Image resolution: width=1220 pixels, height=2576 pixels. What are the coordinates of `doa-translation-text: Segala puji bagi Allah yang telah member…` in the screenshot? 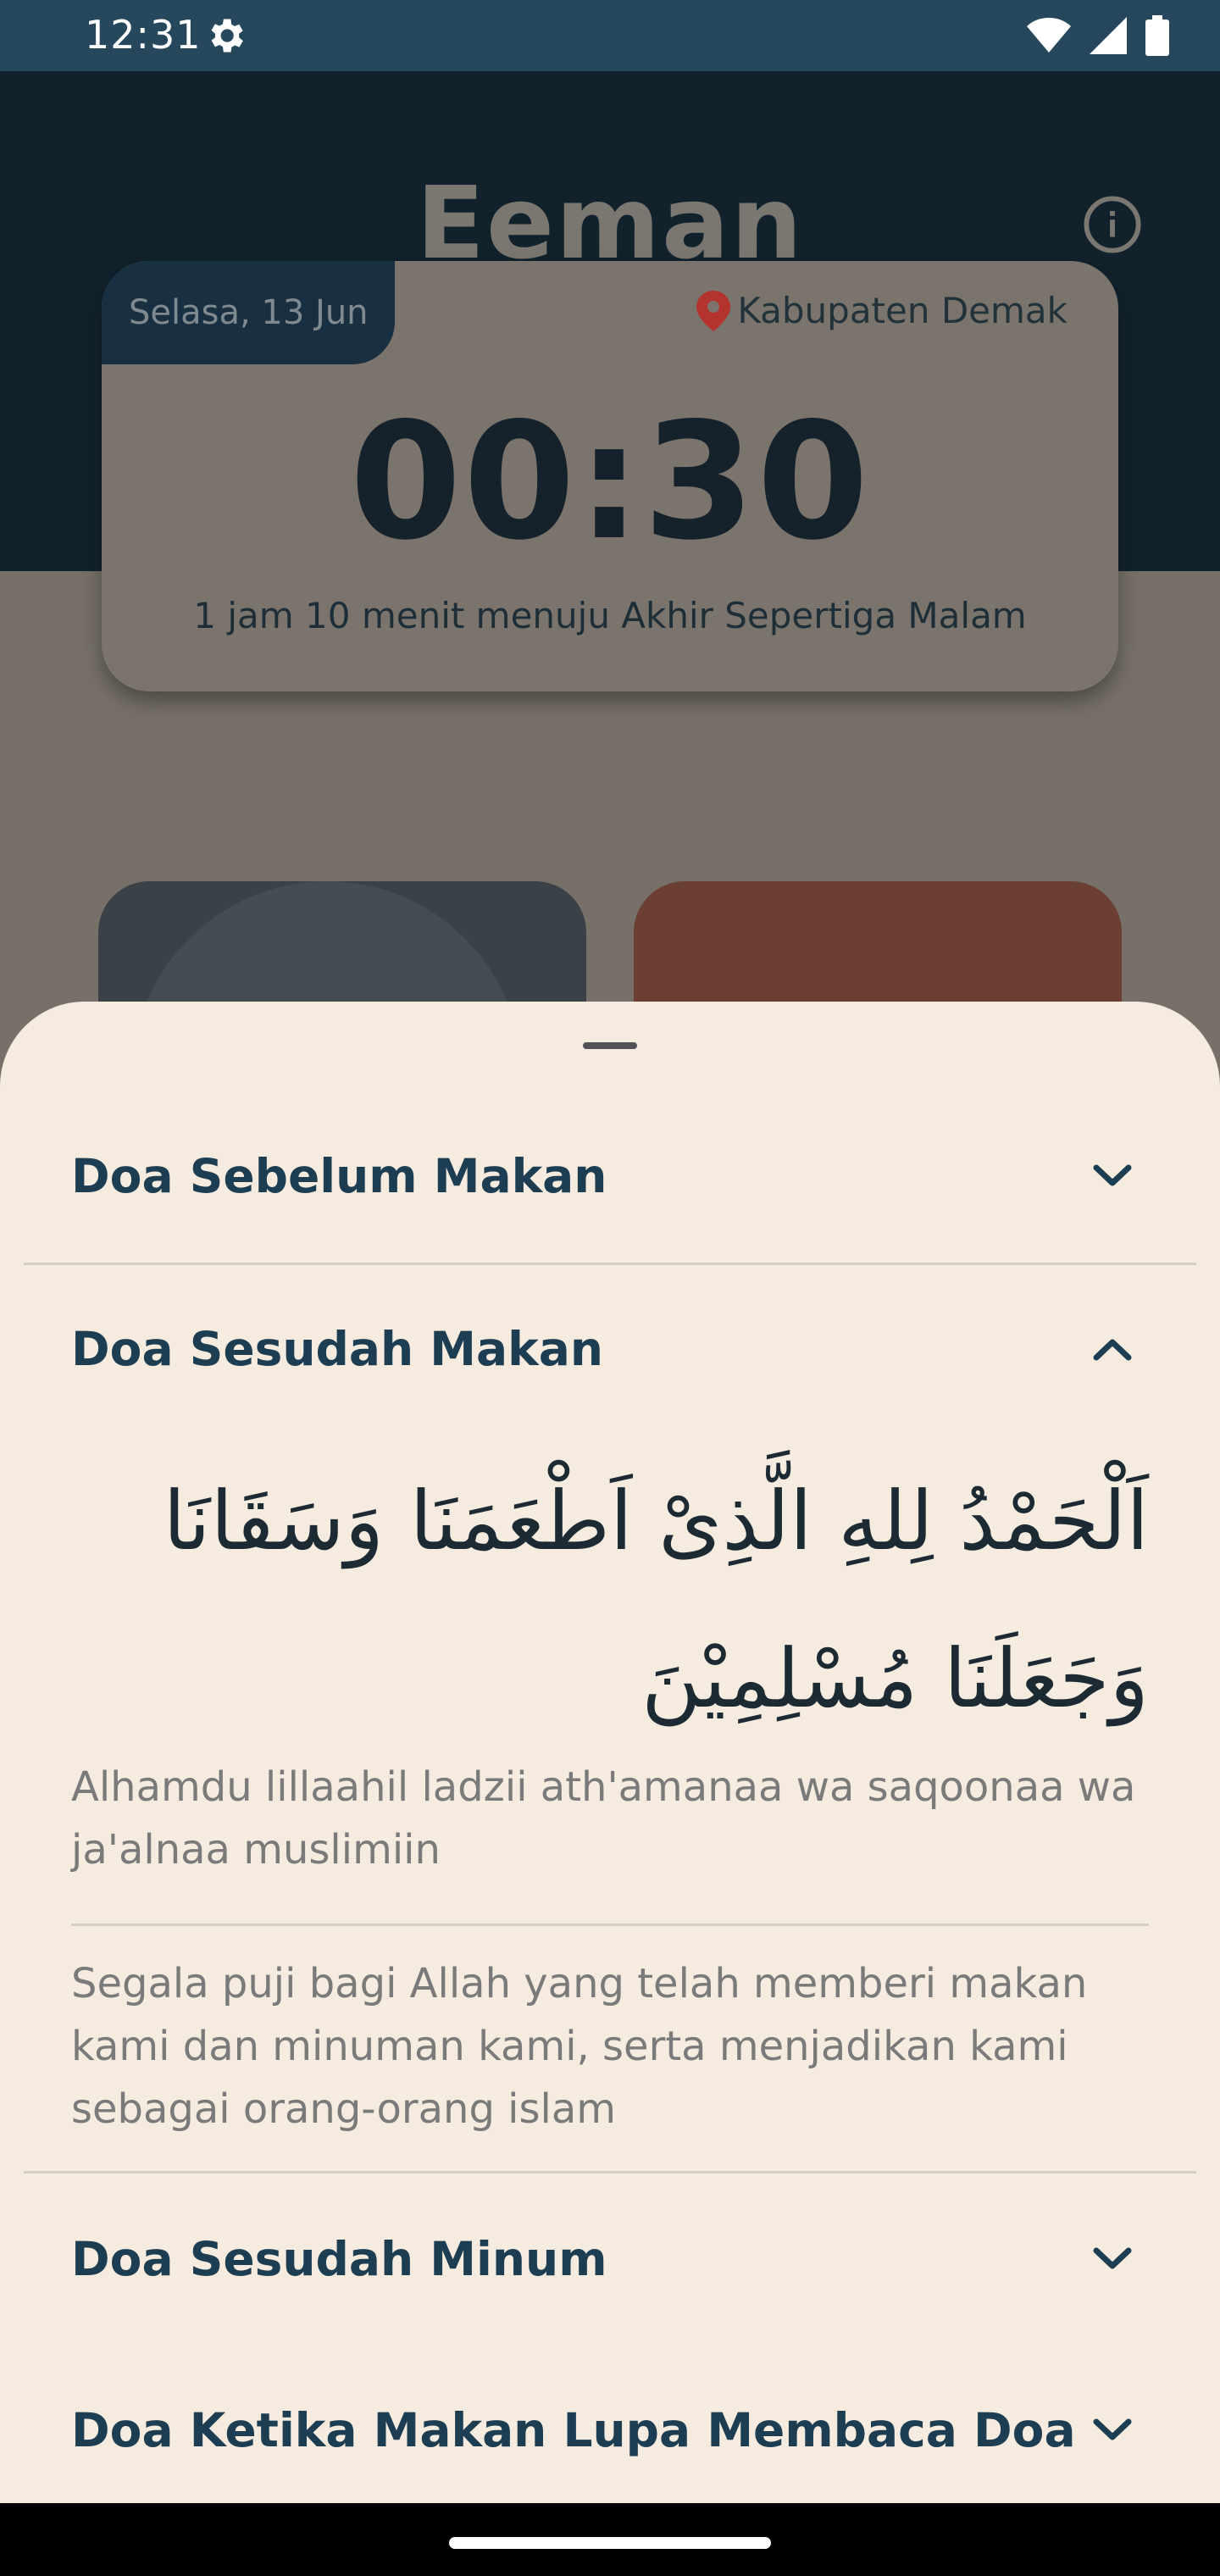 It's located at (579, 2046).